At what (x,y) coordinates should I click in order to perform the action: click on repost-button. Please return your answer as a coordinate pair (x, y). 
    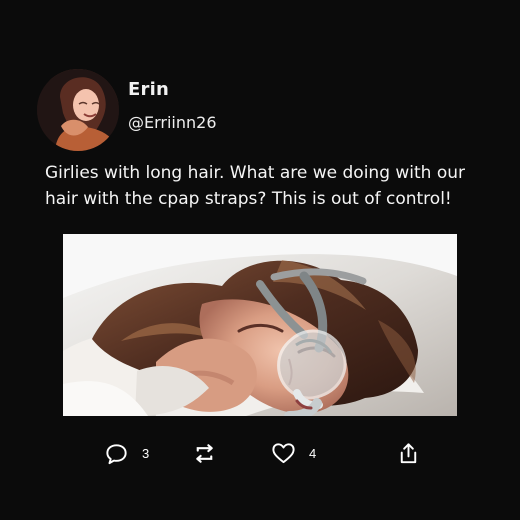
    Looking at the image, I should click on (204, 453).